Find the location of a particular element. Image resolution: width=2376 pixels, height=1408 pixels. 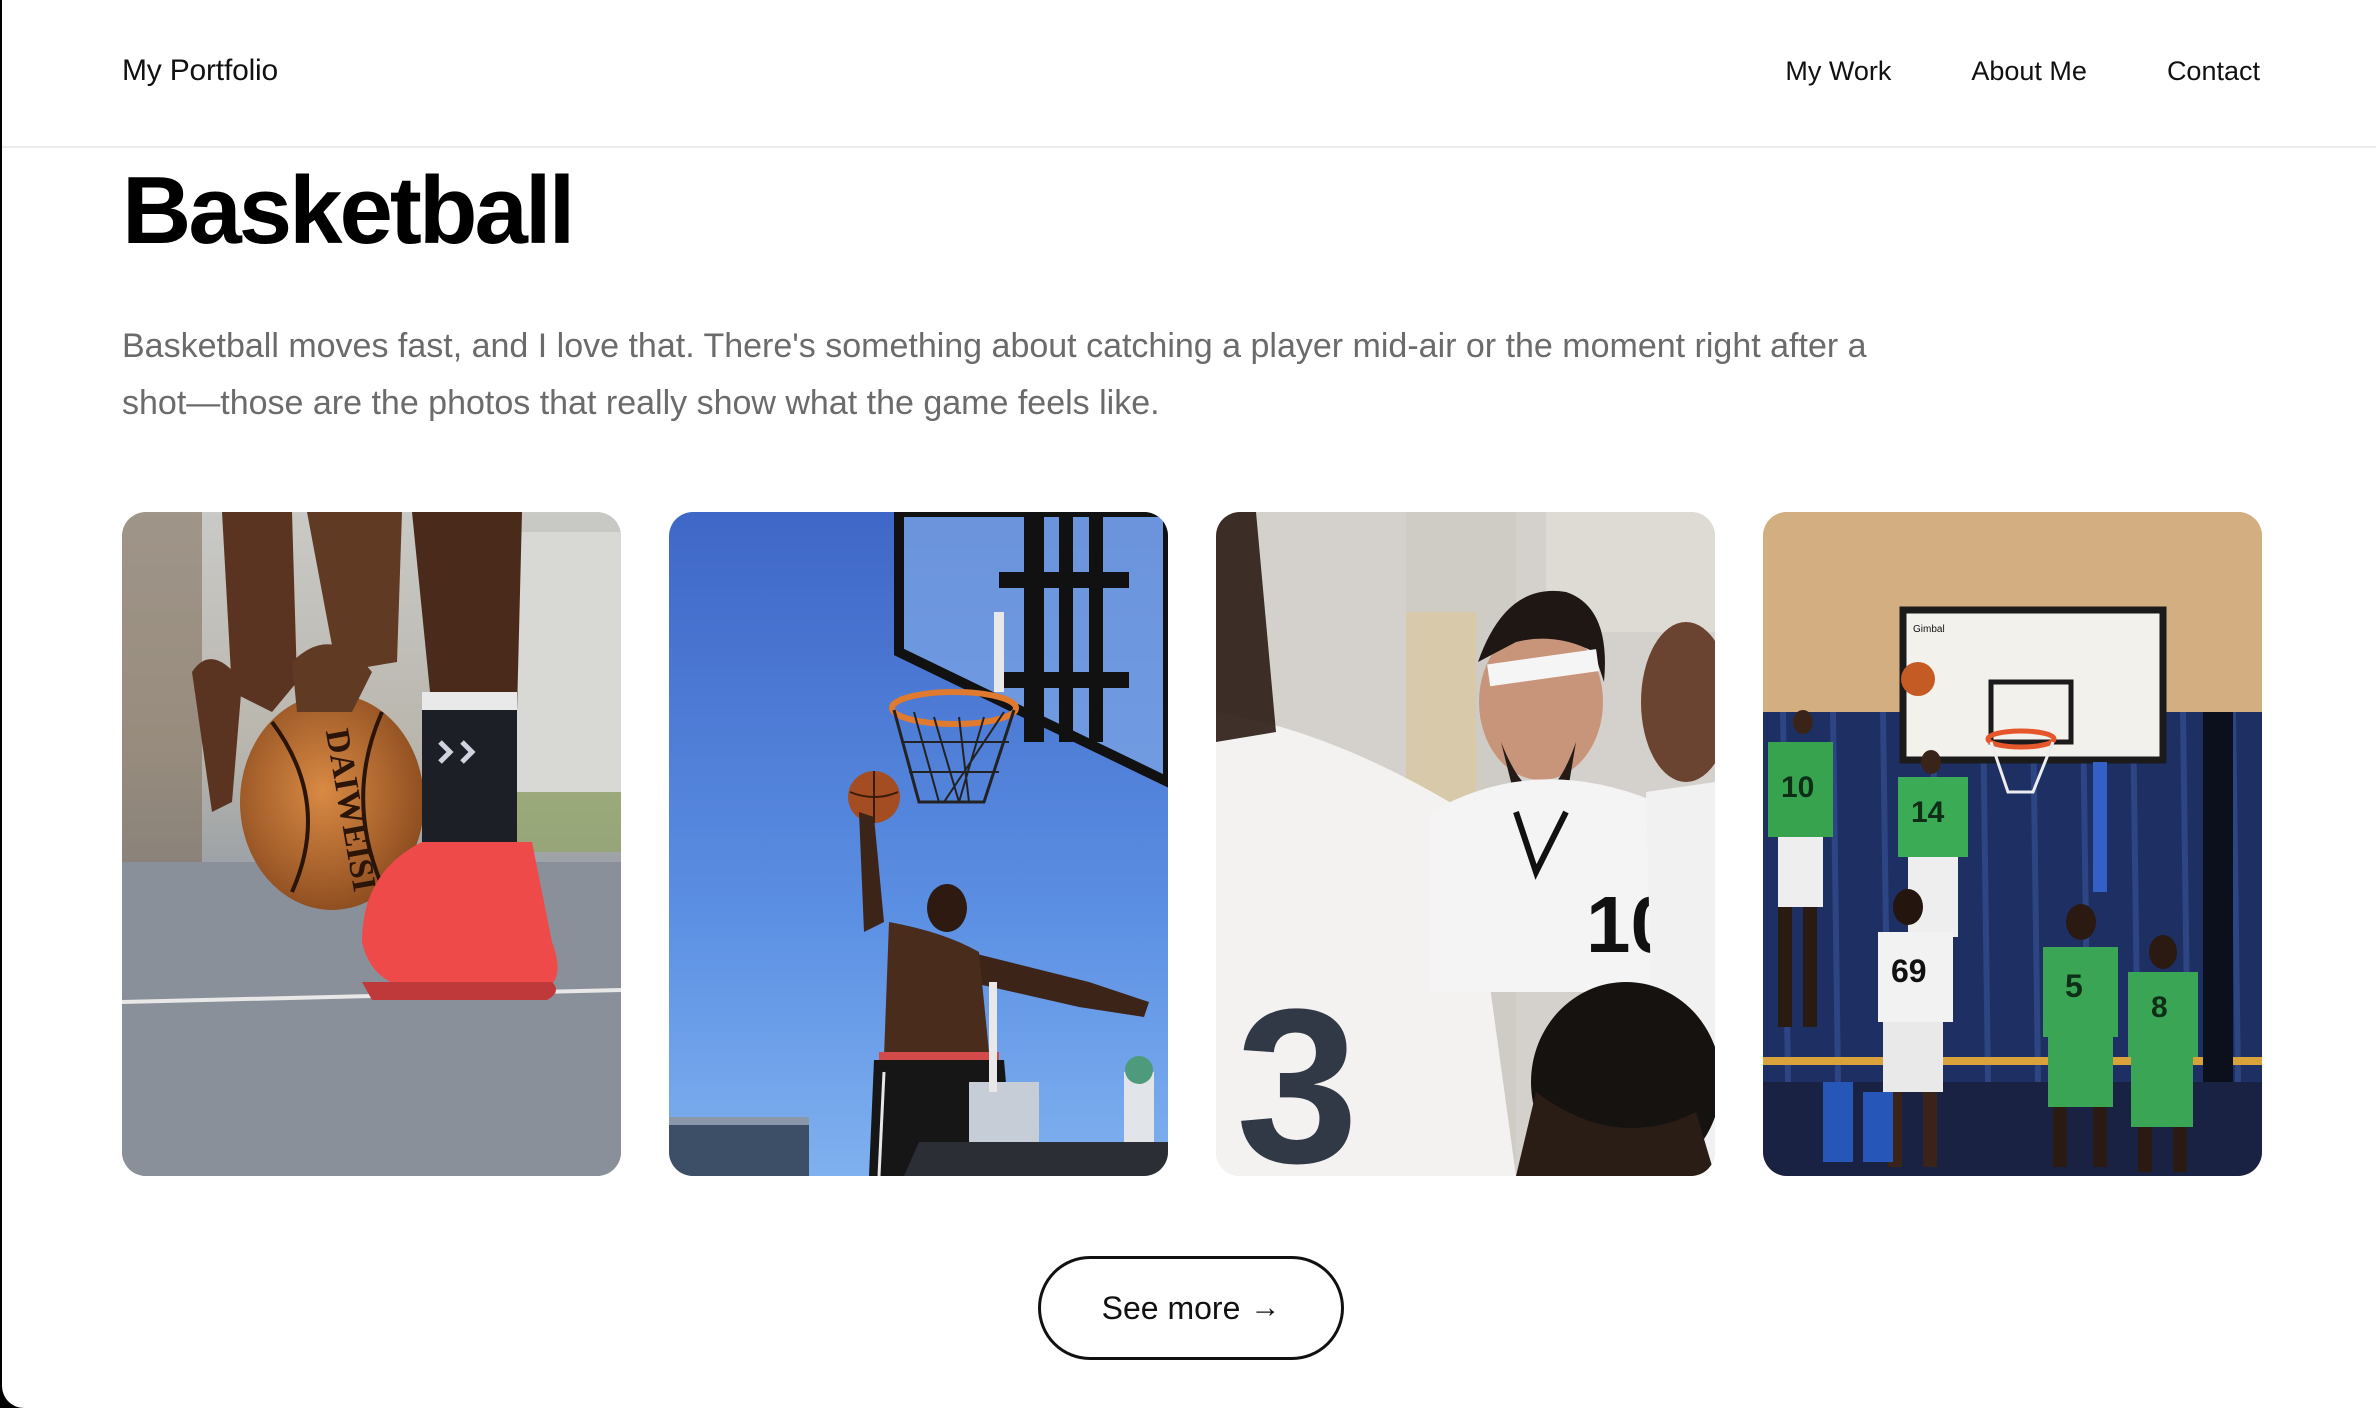

section-title: Basketball is located at coordinates (348, 210).